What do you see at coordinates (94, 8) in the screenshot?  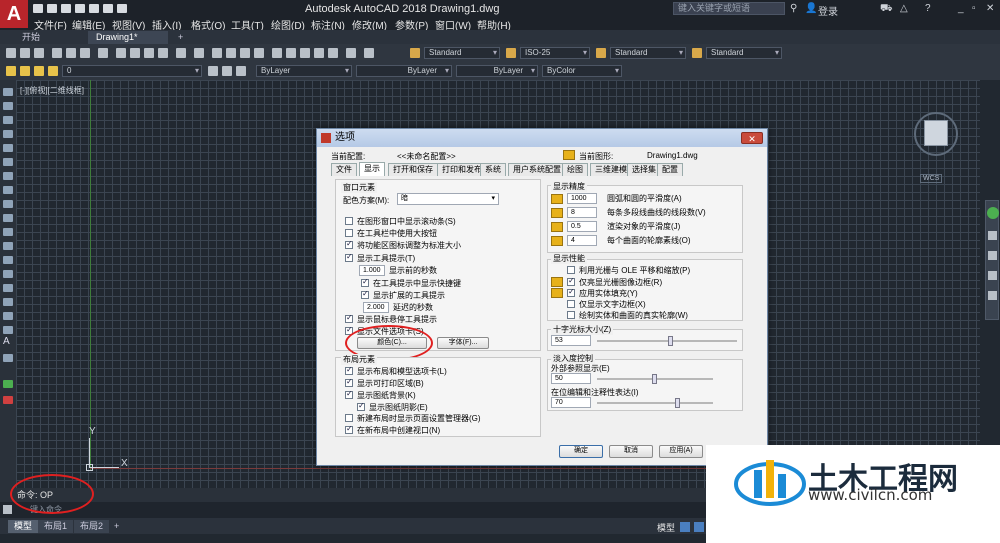 I see `print-icon` at bounding box center [94, 8].